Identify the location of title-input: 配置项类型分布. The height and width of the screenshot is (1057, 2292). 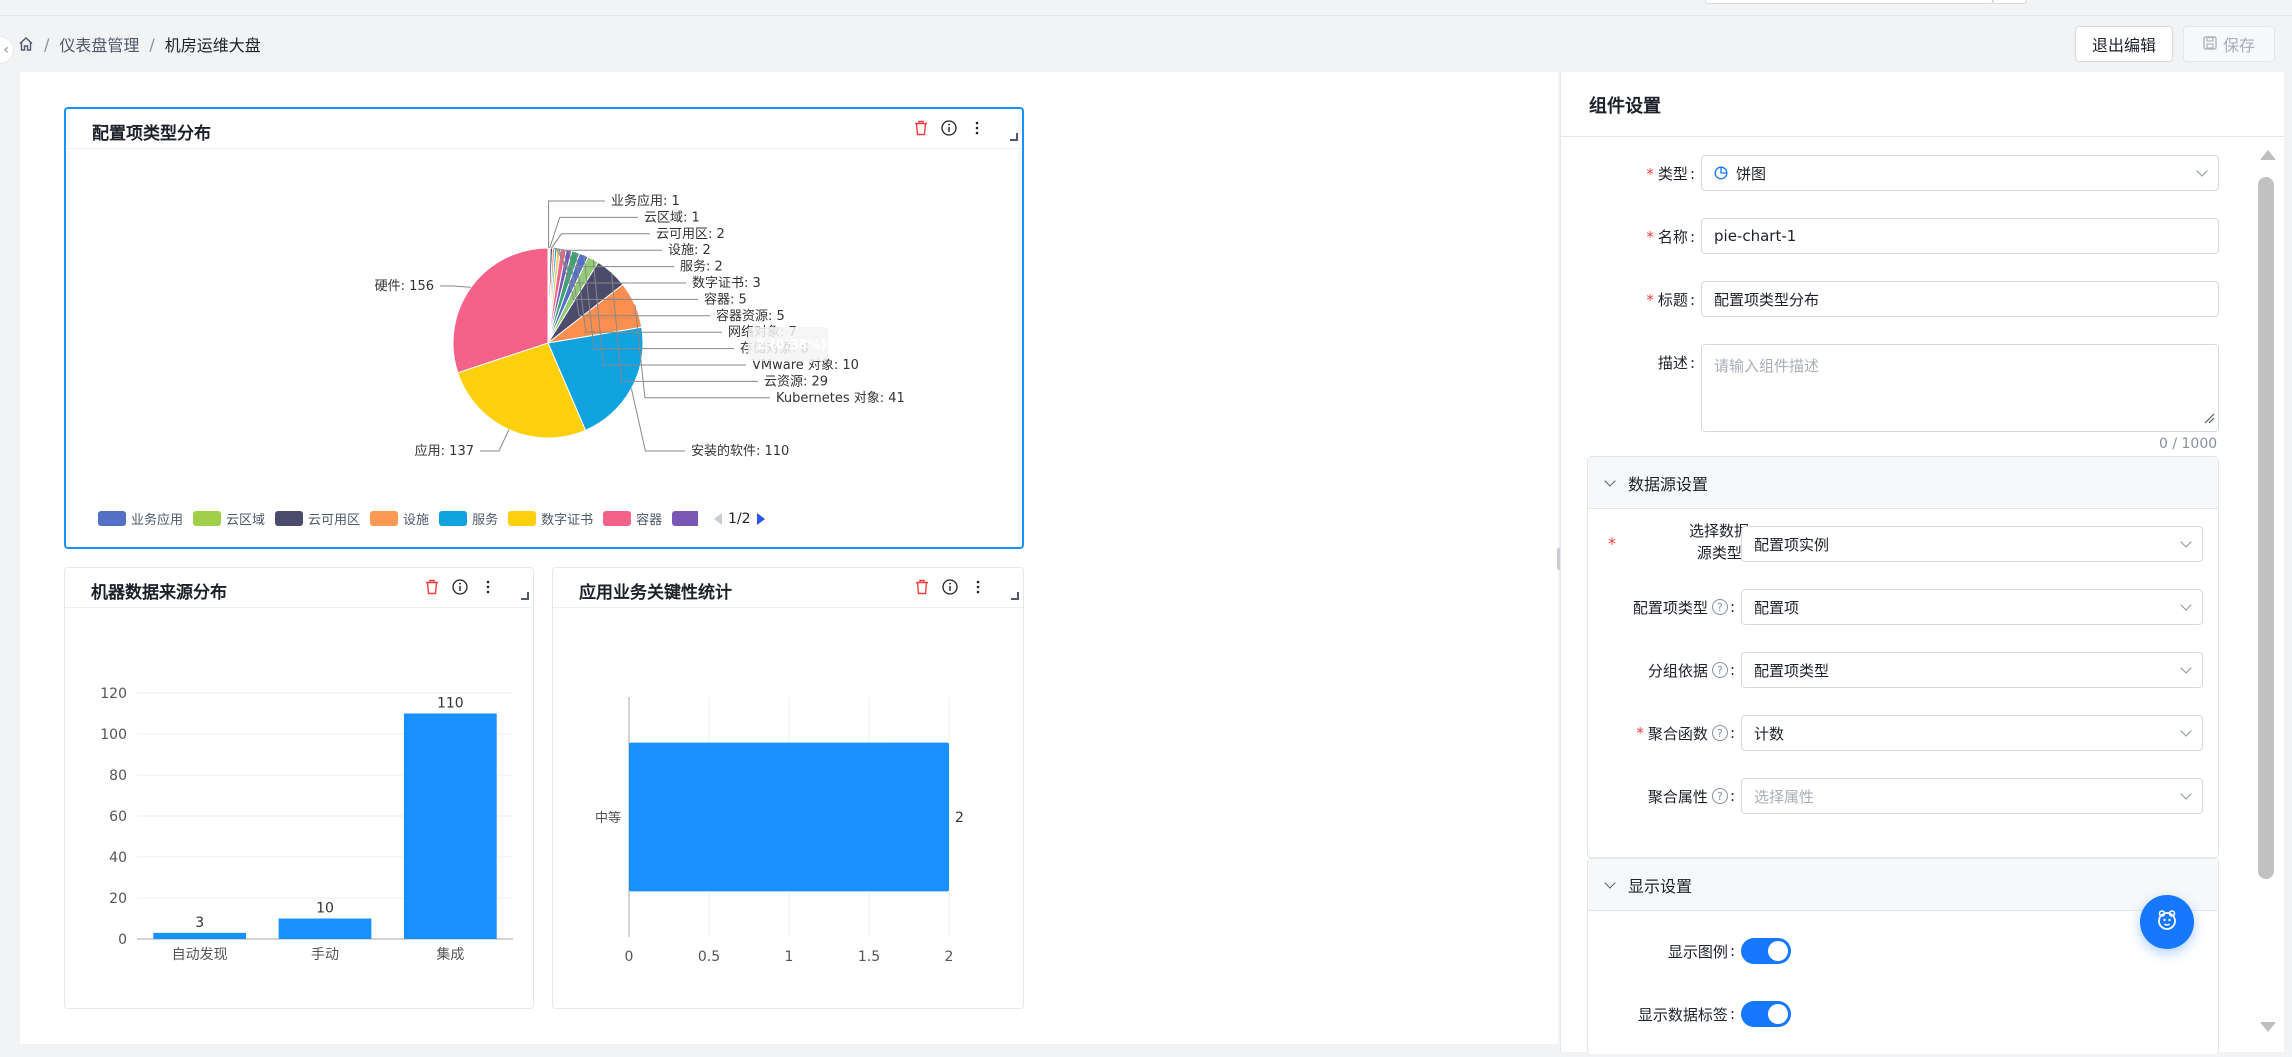
(1960, 299).